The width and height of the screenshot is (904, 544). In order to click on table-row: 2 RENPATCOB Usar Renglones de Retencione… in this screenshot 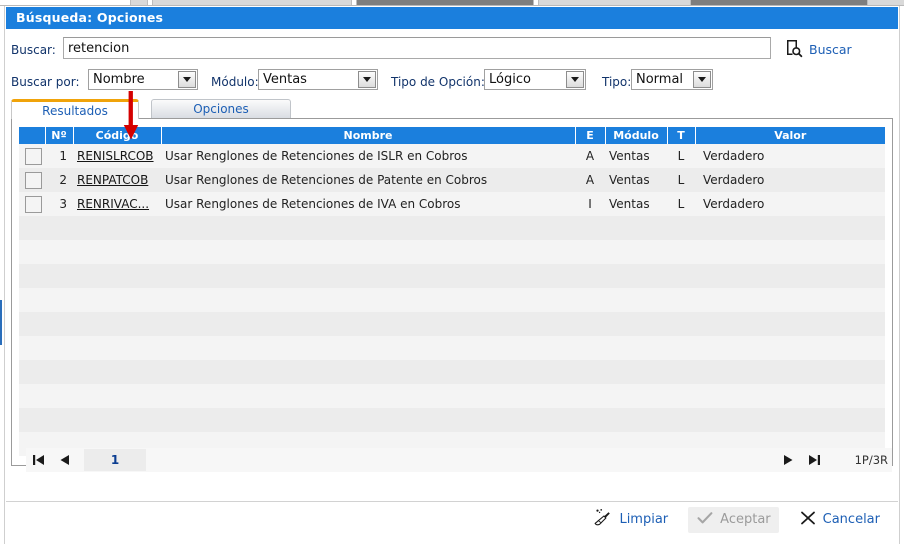, I will do `click(452, 180)`.